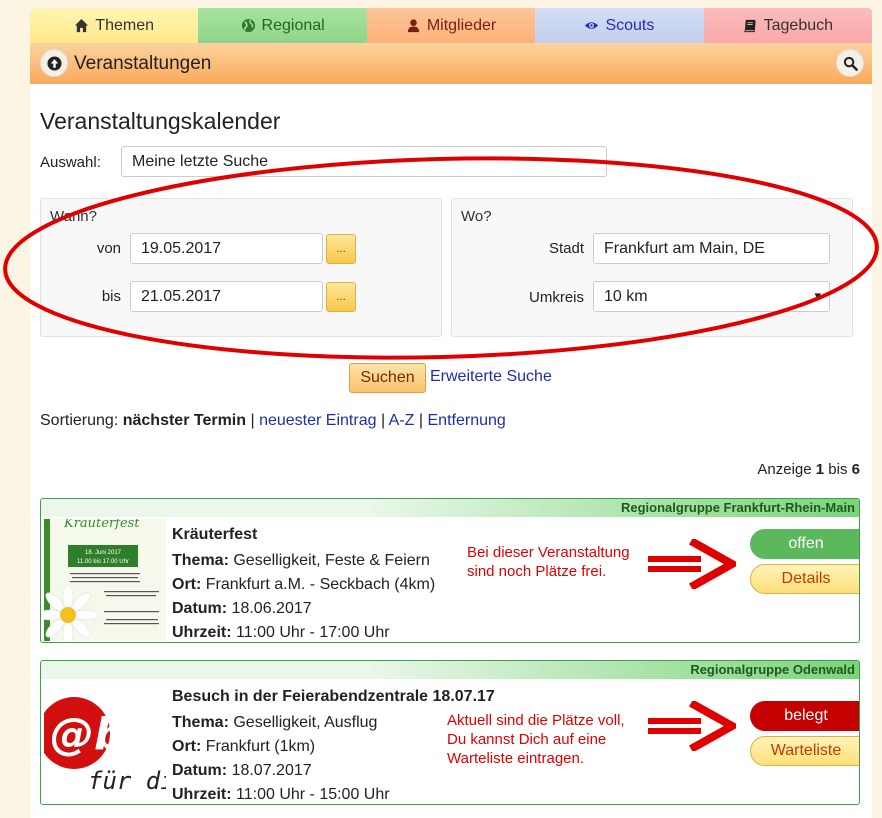 The width and height of the screenshot is (882, 818). I want to click on home-icon, so click(82, 25).